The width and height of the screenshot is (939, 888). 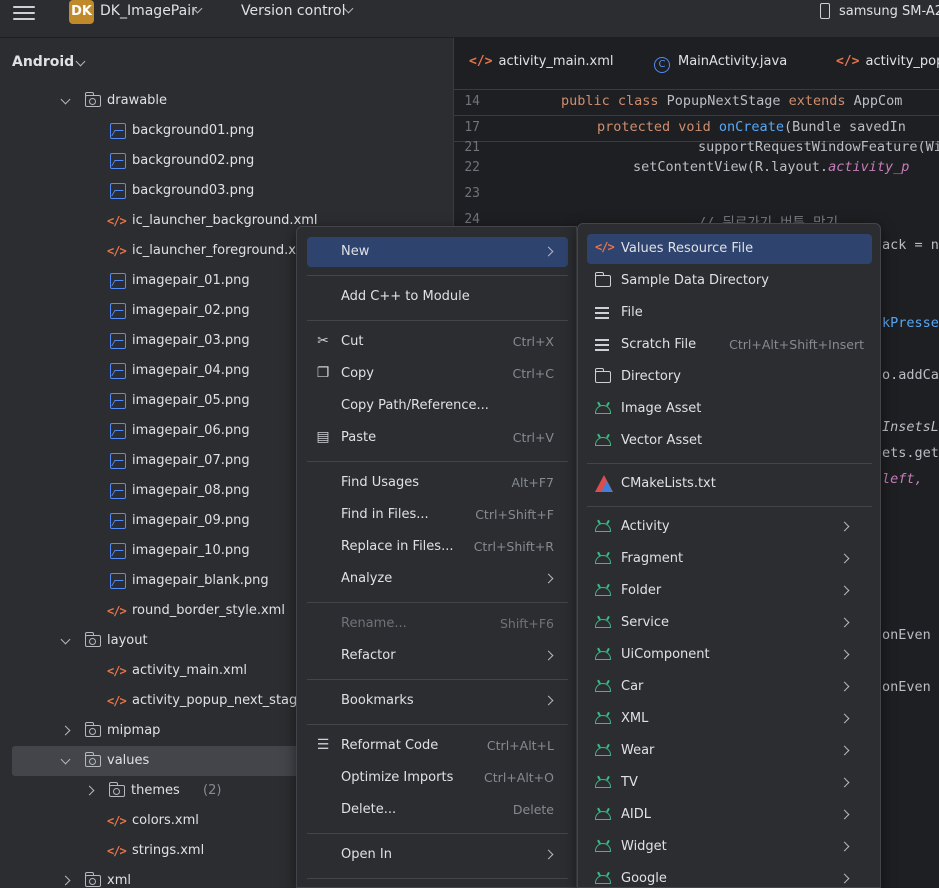 What do you see at coordinates (191, 520) in the screenshot?
I see `tree-node-label: imagepair_09.png` at bounding box center [191, 520].